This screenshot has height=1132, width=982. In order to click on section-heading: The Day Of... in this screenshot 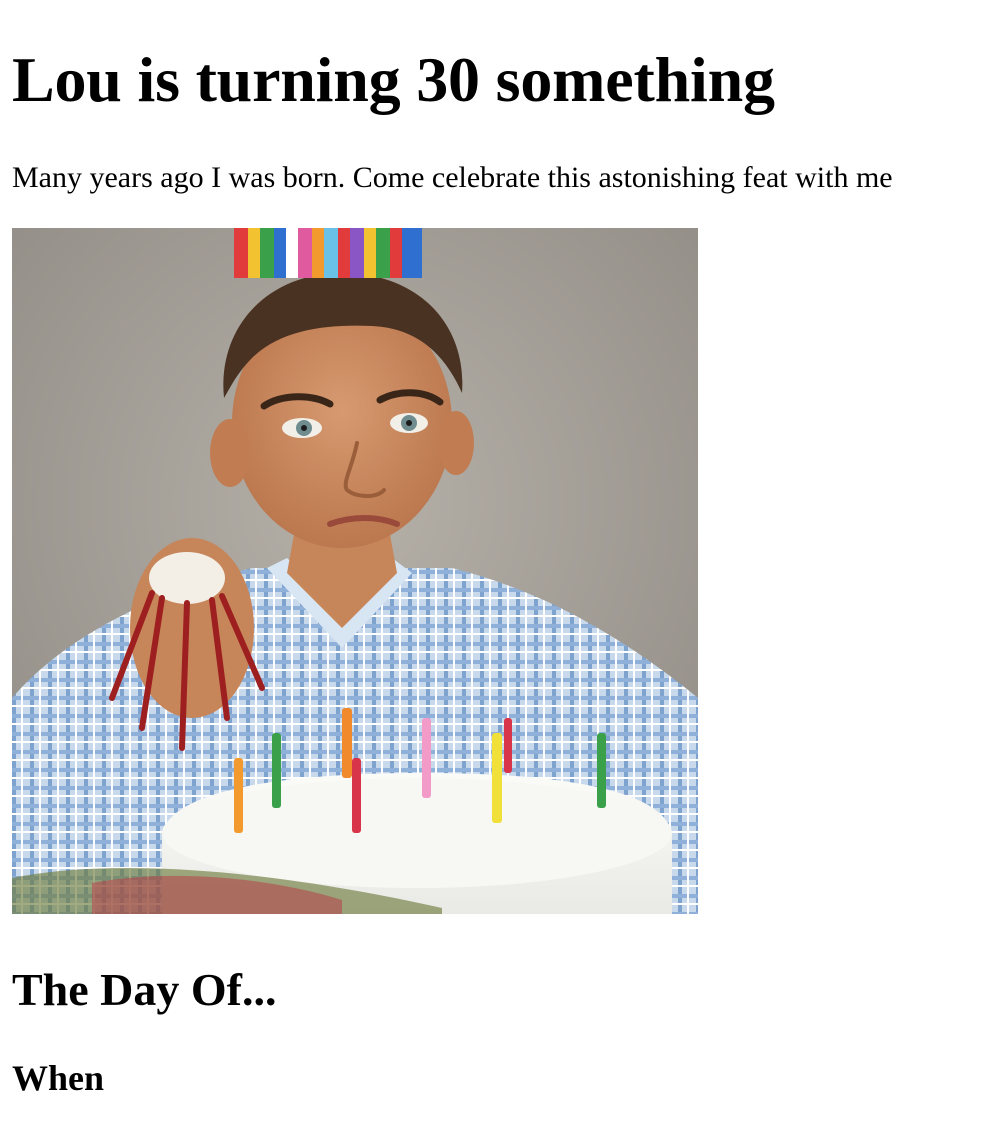, I will do `click(144, 989)`.